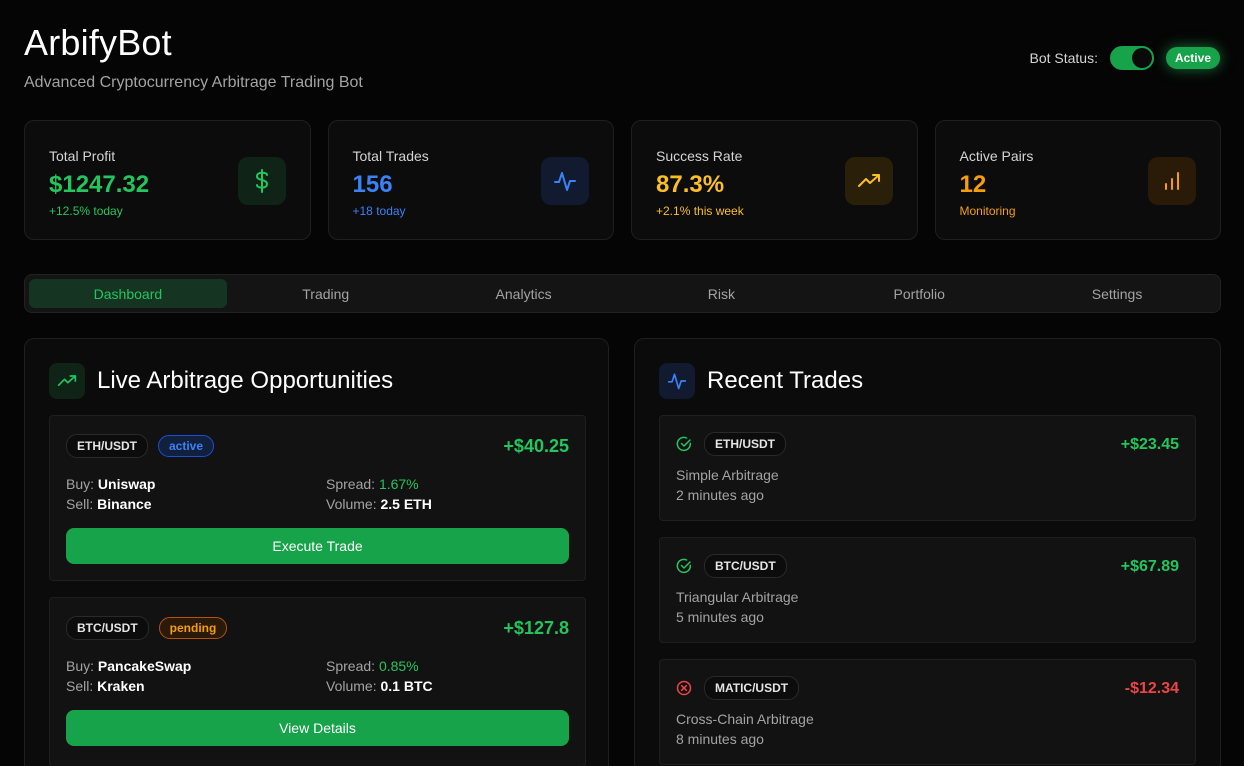 Image resolution: width=1244 pixels, height=766 pixels. What do you see at coordinates (720, 495) in the screenshot?
I see `trade-time: 2 minutes ago` at bounding box center [720, 495].